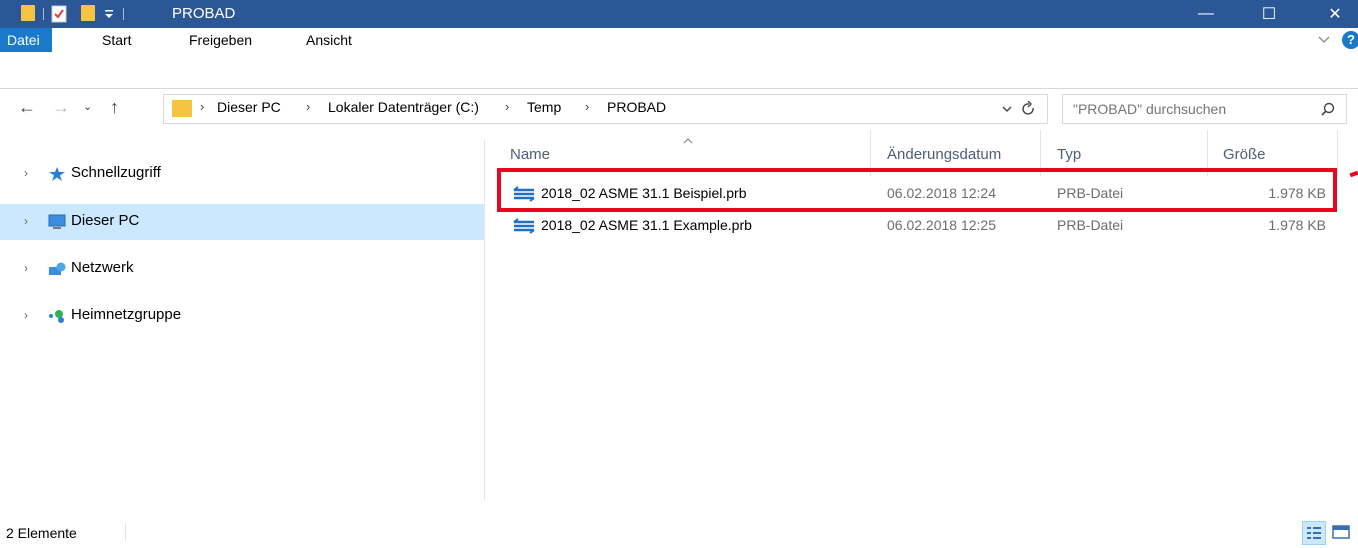 The height and width of the screenshot is (548, 1358). Describe the element at coordinates (126, 314) in the screenshot. I see `nav-item-label: Heimnetzgruppe` at that location.